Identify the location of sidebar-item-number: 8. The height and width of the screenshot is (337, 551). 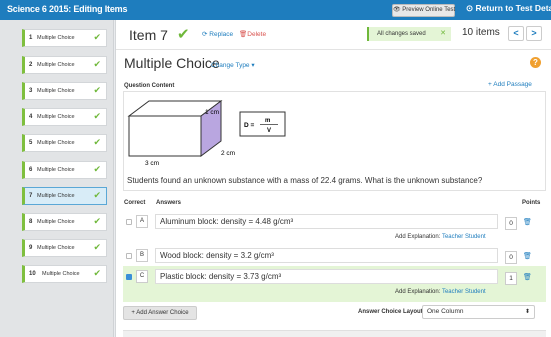
(31, 222).